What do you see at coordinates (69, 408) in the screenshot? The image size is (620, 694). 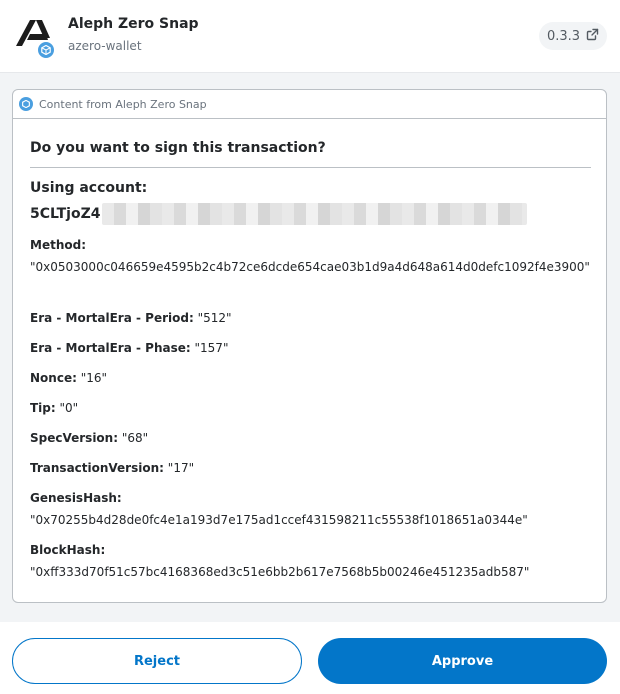 I see `field-value: "0"` at bounding box center [69, 408].